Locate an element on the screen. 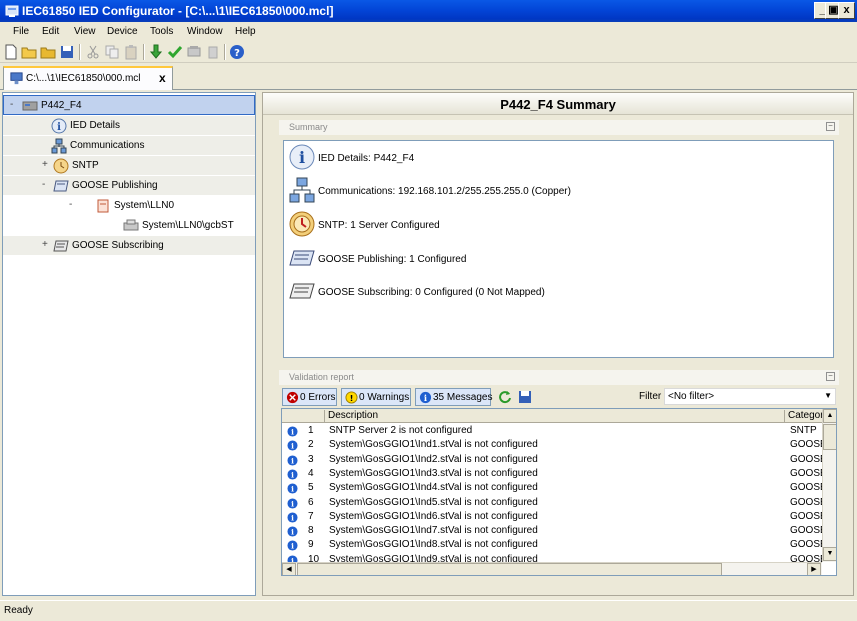 This screenshot has height=621, width=857. tree-item-system-lln0: - System\LLN0 is located at coordinates (129, 206).